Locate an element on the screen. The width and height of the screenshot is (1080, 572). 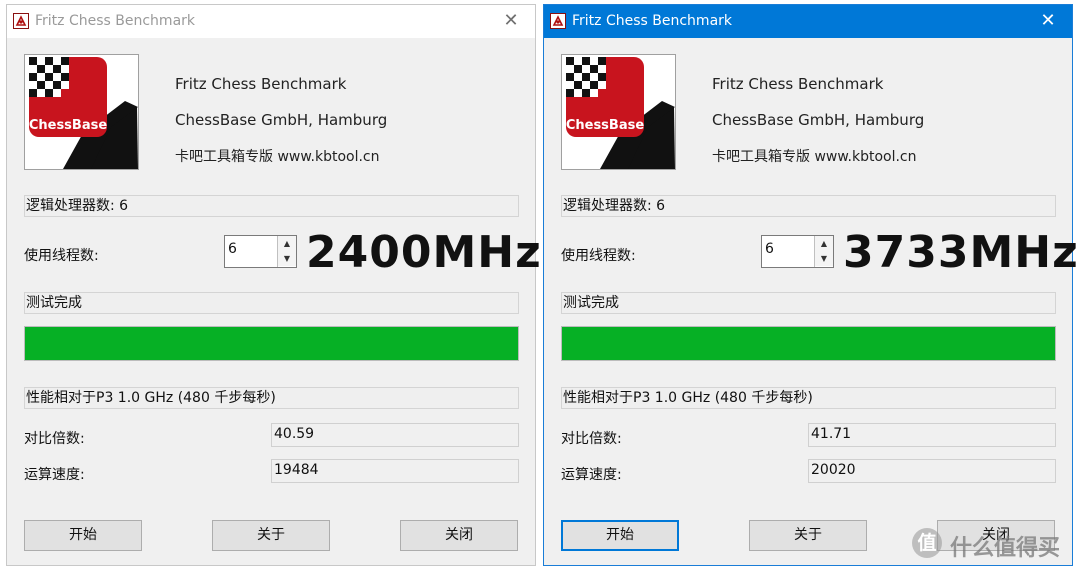
speed-value: 19484 is located at coordinates (395, 471).